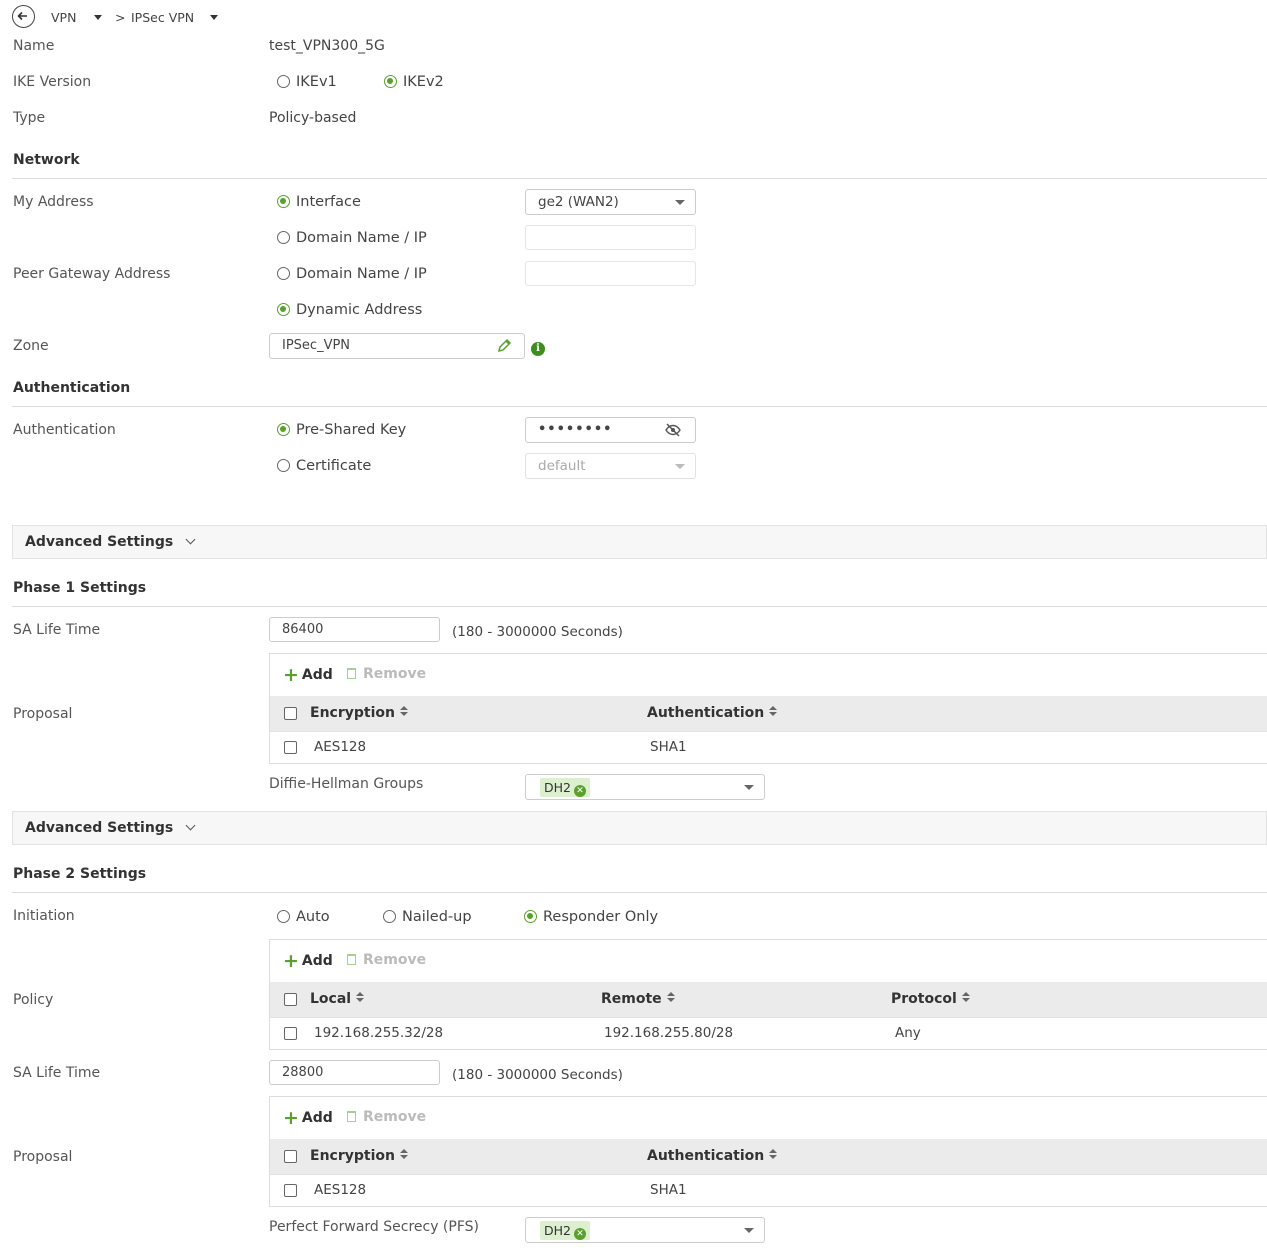 Image resolution: width=1267 pixels, height=1253 pixels. What do you see at coordinates (352, 713) in the screenshot?
I see `column-encryption-label: Encryption` at bounding box center [352, 713].